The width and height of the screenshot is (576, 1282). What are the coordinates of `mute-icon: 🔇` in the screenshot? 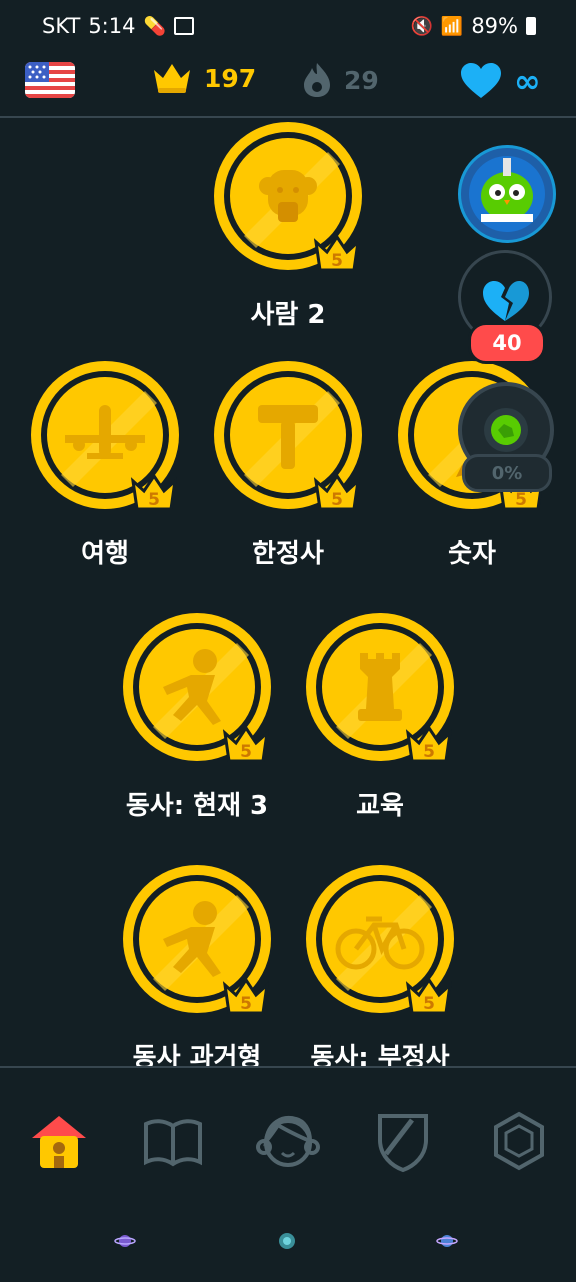 It's located at (421, 26).